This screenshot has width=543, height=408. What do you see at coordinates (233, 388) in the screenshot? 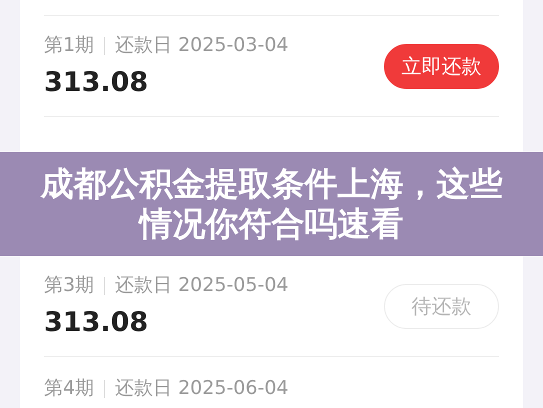
I see `due-date: 2025-06-04` at bounding box center [233, 388].